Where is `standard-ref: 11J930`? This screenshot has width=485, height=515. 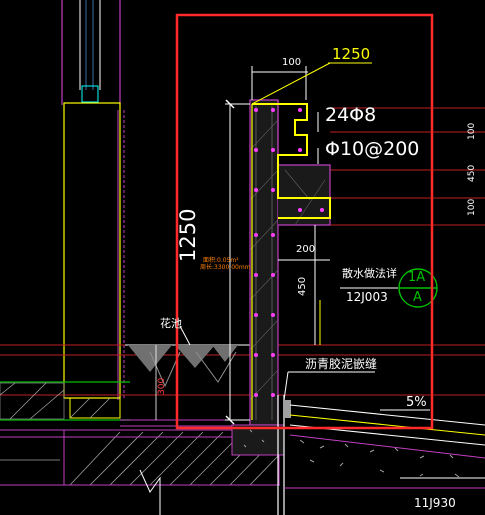
standard-ref: 11J930 is located at coordinates (435, 503).